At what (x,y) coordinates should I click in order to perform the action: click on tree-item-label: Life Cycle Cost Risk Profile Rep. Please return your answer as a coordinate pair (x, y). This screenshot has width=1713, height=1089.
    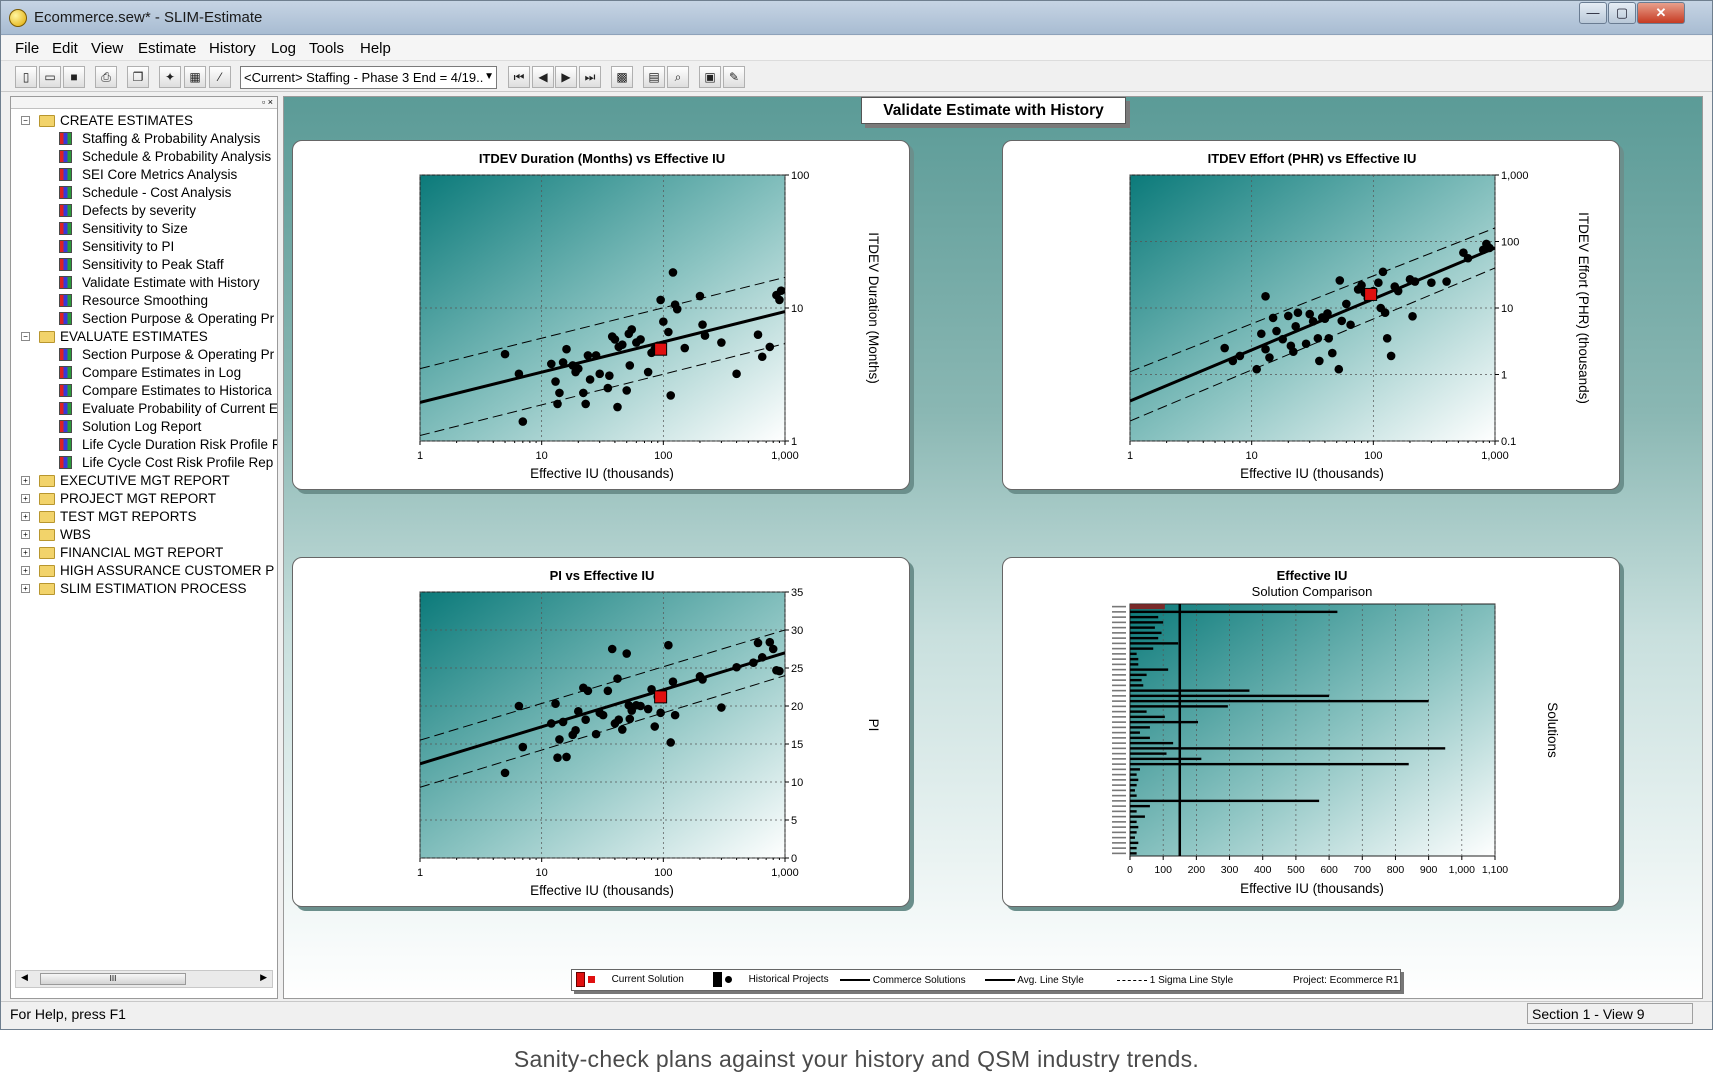
    Looking at the image, I should click on (178, 462).